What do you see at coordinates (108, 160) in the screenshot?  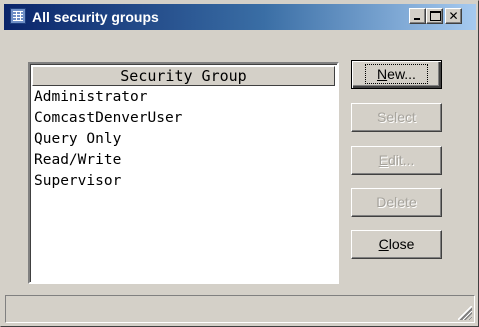 I see `list-item-read-write: Read/Write` at bounding box center [108, 160].